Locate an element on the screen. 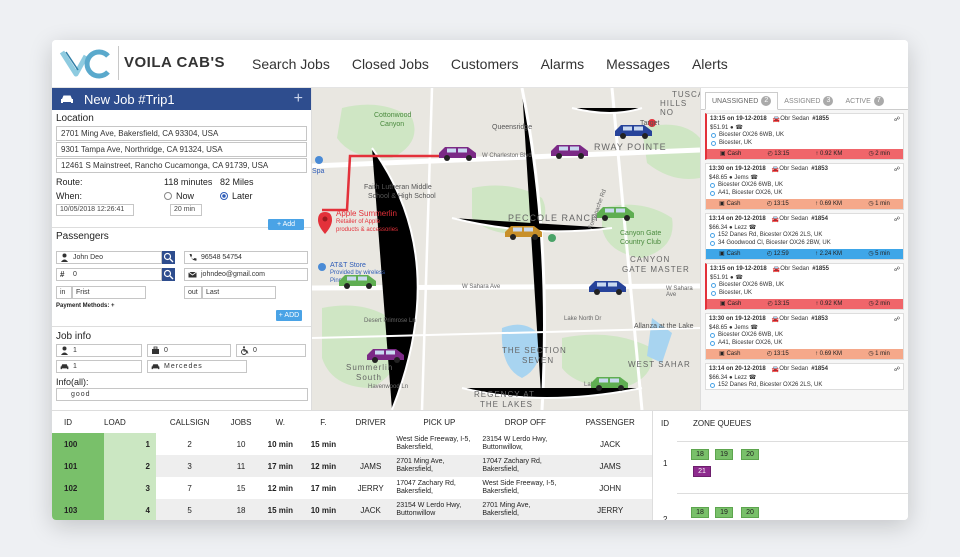 This screenshot has width=960, height=557. col-w: W. is located at coordinates (280, 422).